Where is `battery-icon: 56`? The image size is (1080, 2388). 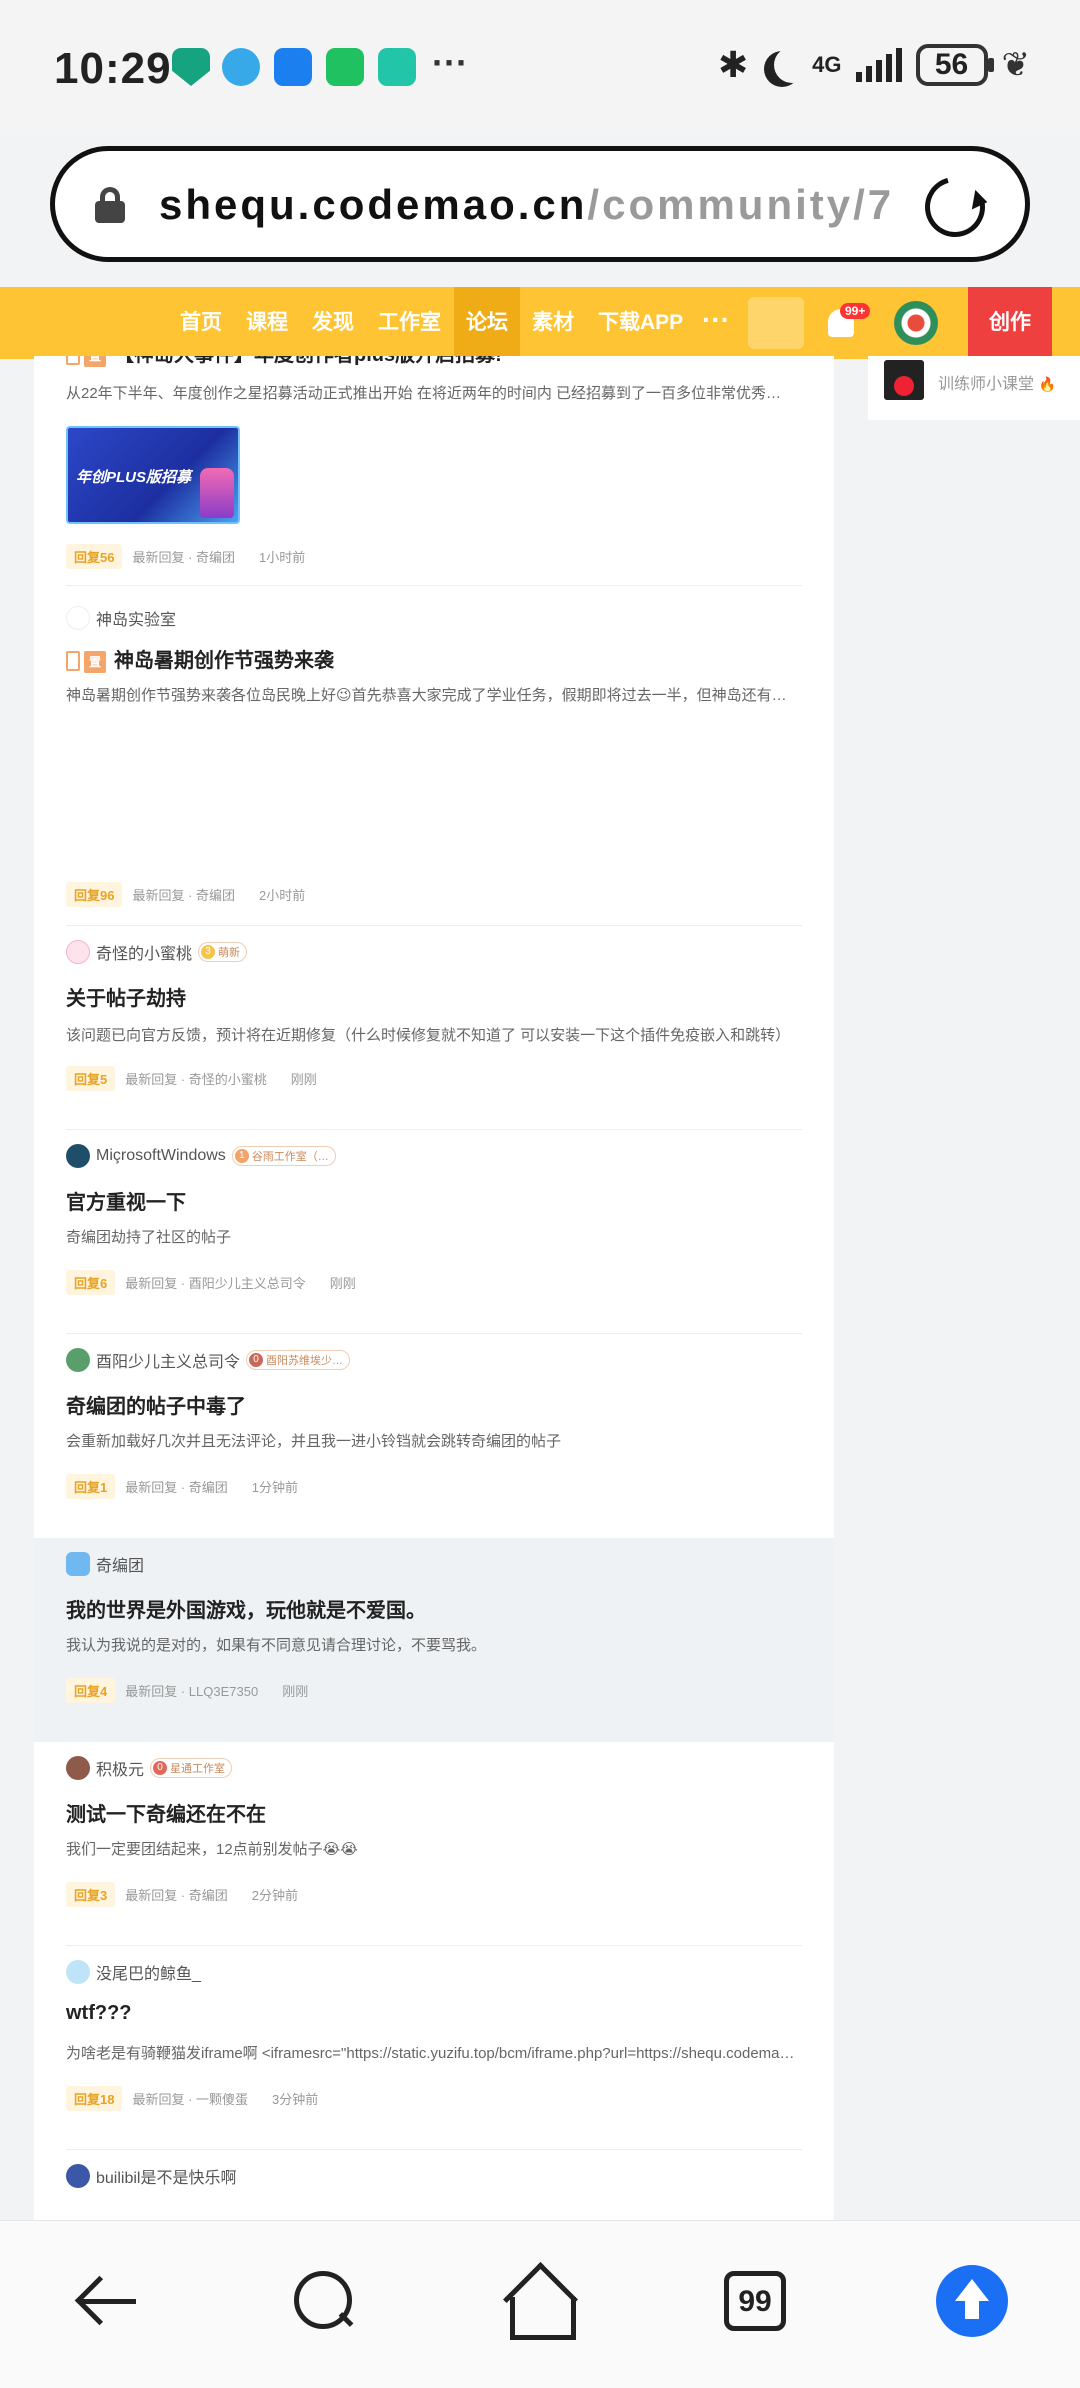 battery-icon: 56 is located at coordinates (954, 65).